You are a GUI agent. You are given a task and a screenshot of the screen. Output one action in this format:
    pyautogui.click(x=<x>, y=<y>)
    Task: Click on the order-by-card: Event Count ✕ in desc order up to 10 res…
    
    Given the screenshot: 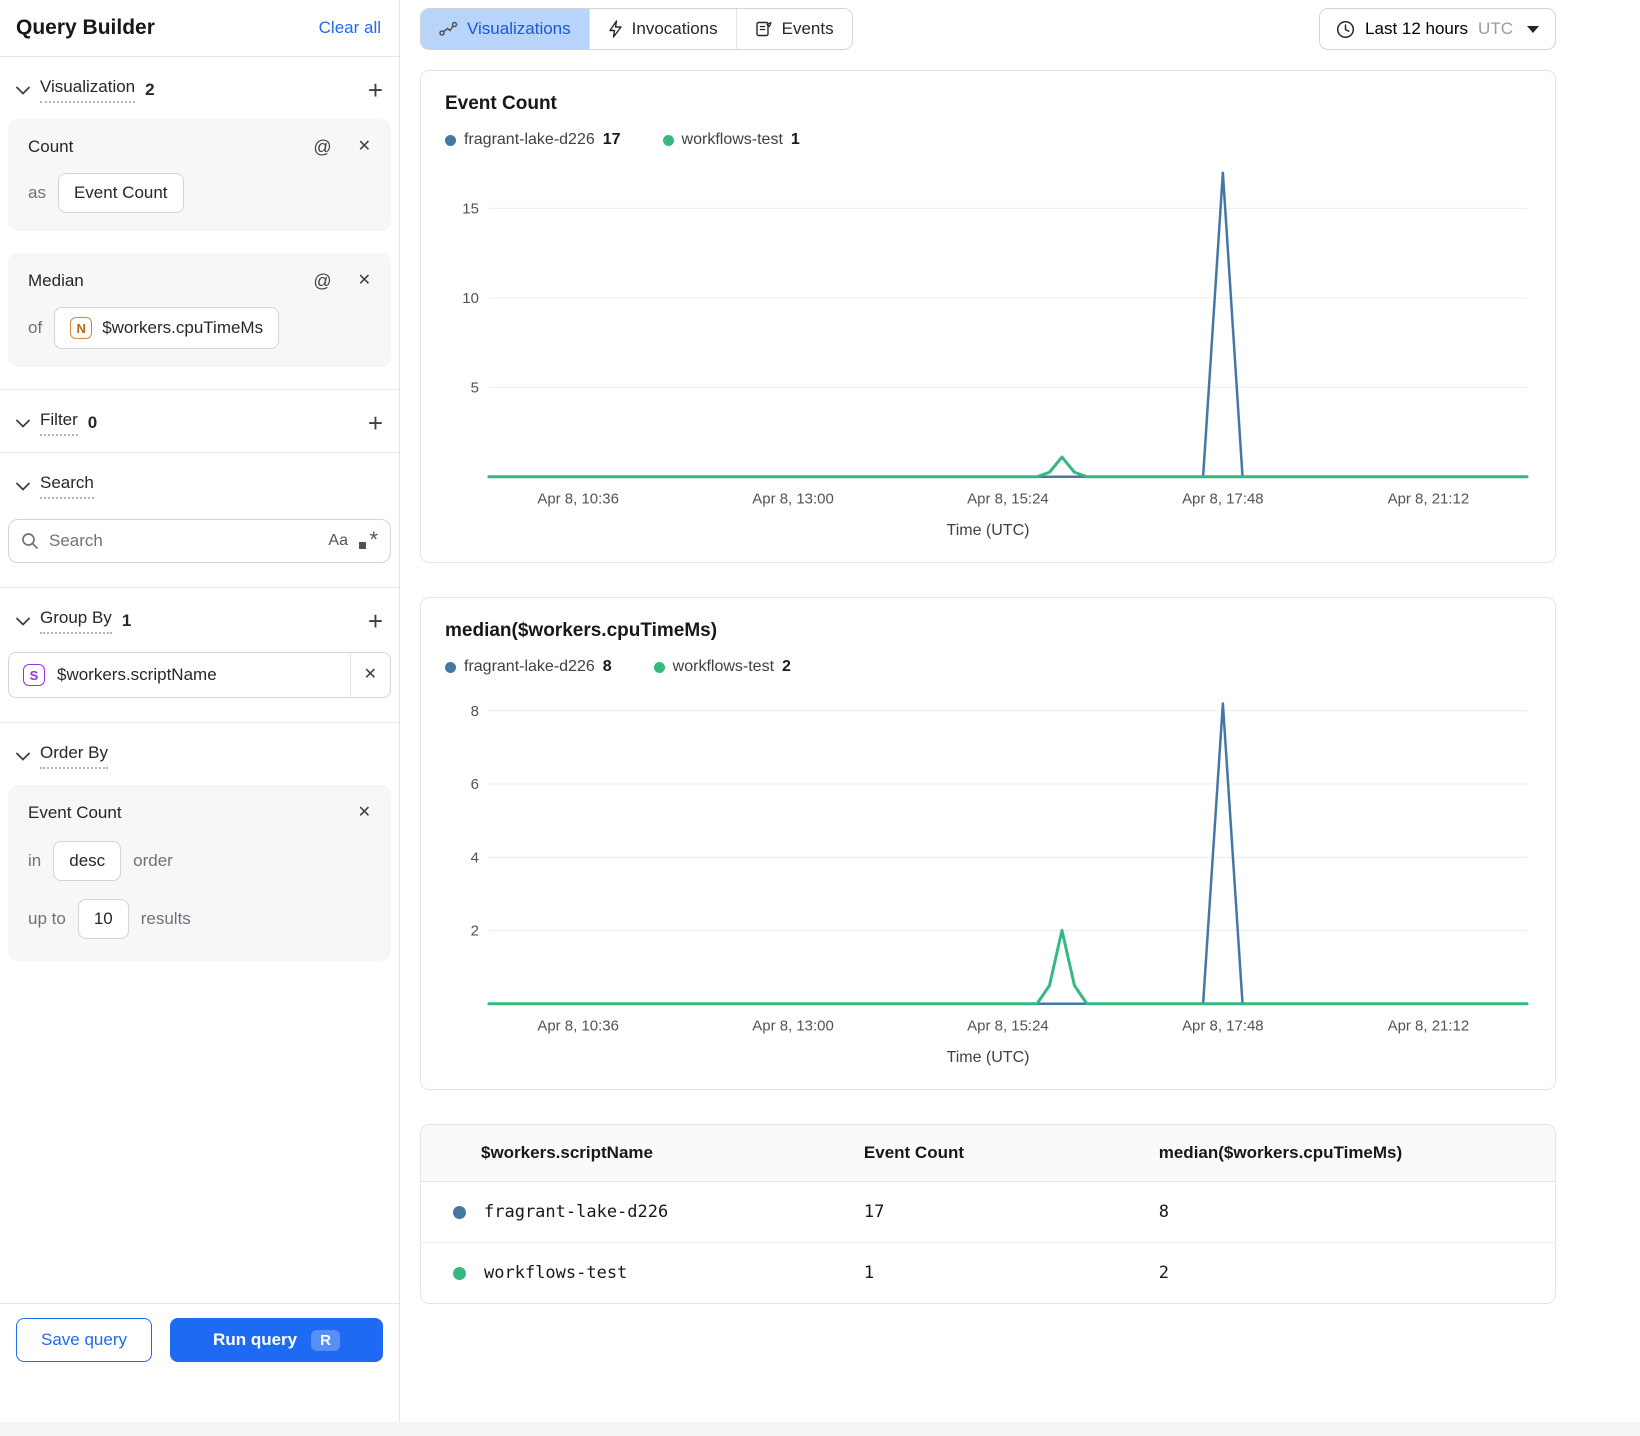 What is the action you would take?
    pyautogui.click(x=199, y=873)
    